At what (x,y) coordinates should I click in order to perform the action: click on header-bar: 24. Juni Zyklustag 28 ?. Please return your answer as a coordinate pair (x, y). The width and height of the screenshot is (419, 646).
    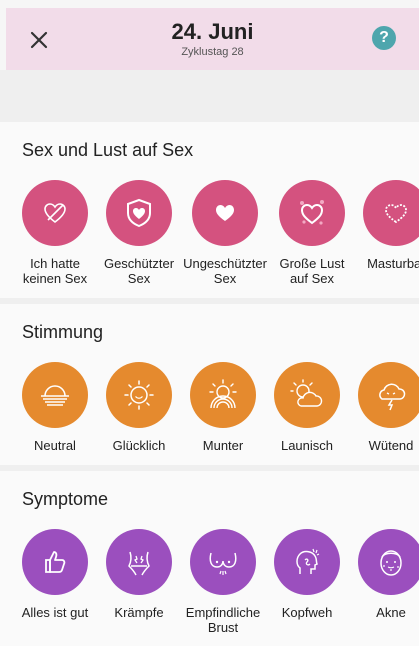
    Looking at the image, I should click on (212, 39).